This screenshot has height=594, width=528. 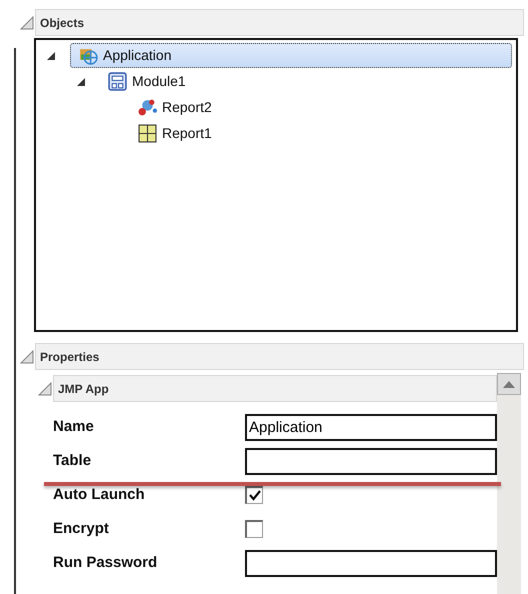 What do you see at coordinates (72, 460) in the screenshot?
I see `property-label: Table` at bounding box center [72, 460].